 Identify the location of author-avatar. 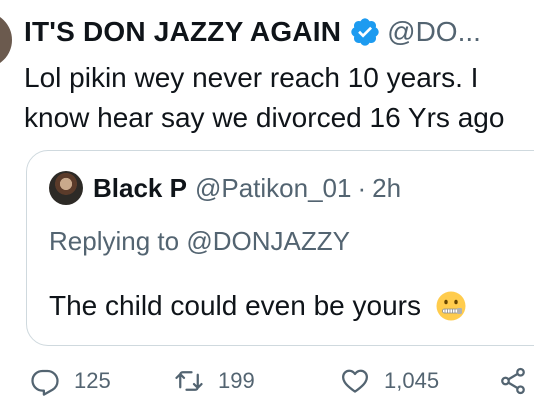
(6, 40).